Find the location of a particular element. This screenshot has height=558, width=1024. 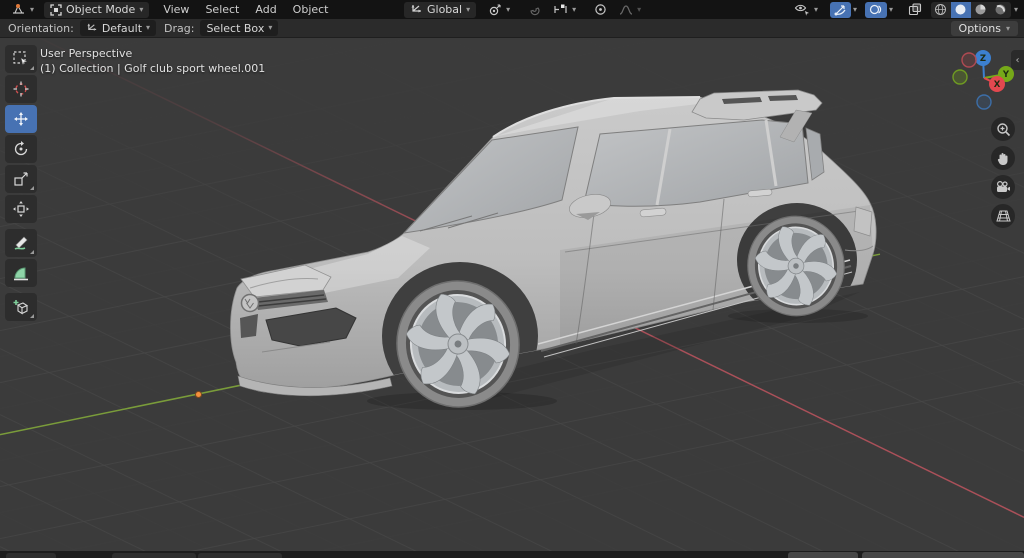

tool-cursor is located at coordinates (21, 89).